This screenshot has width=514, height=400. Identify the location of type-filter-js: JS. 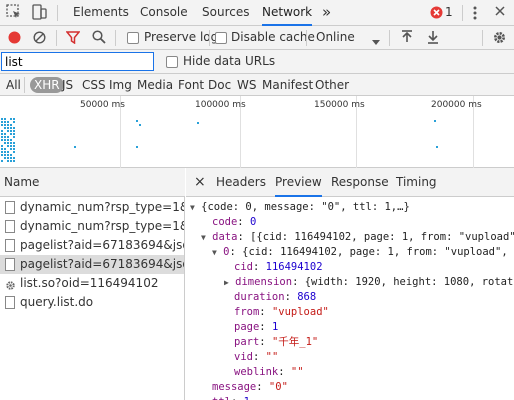
(67, 85).